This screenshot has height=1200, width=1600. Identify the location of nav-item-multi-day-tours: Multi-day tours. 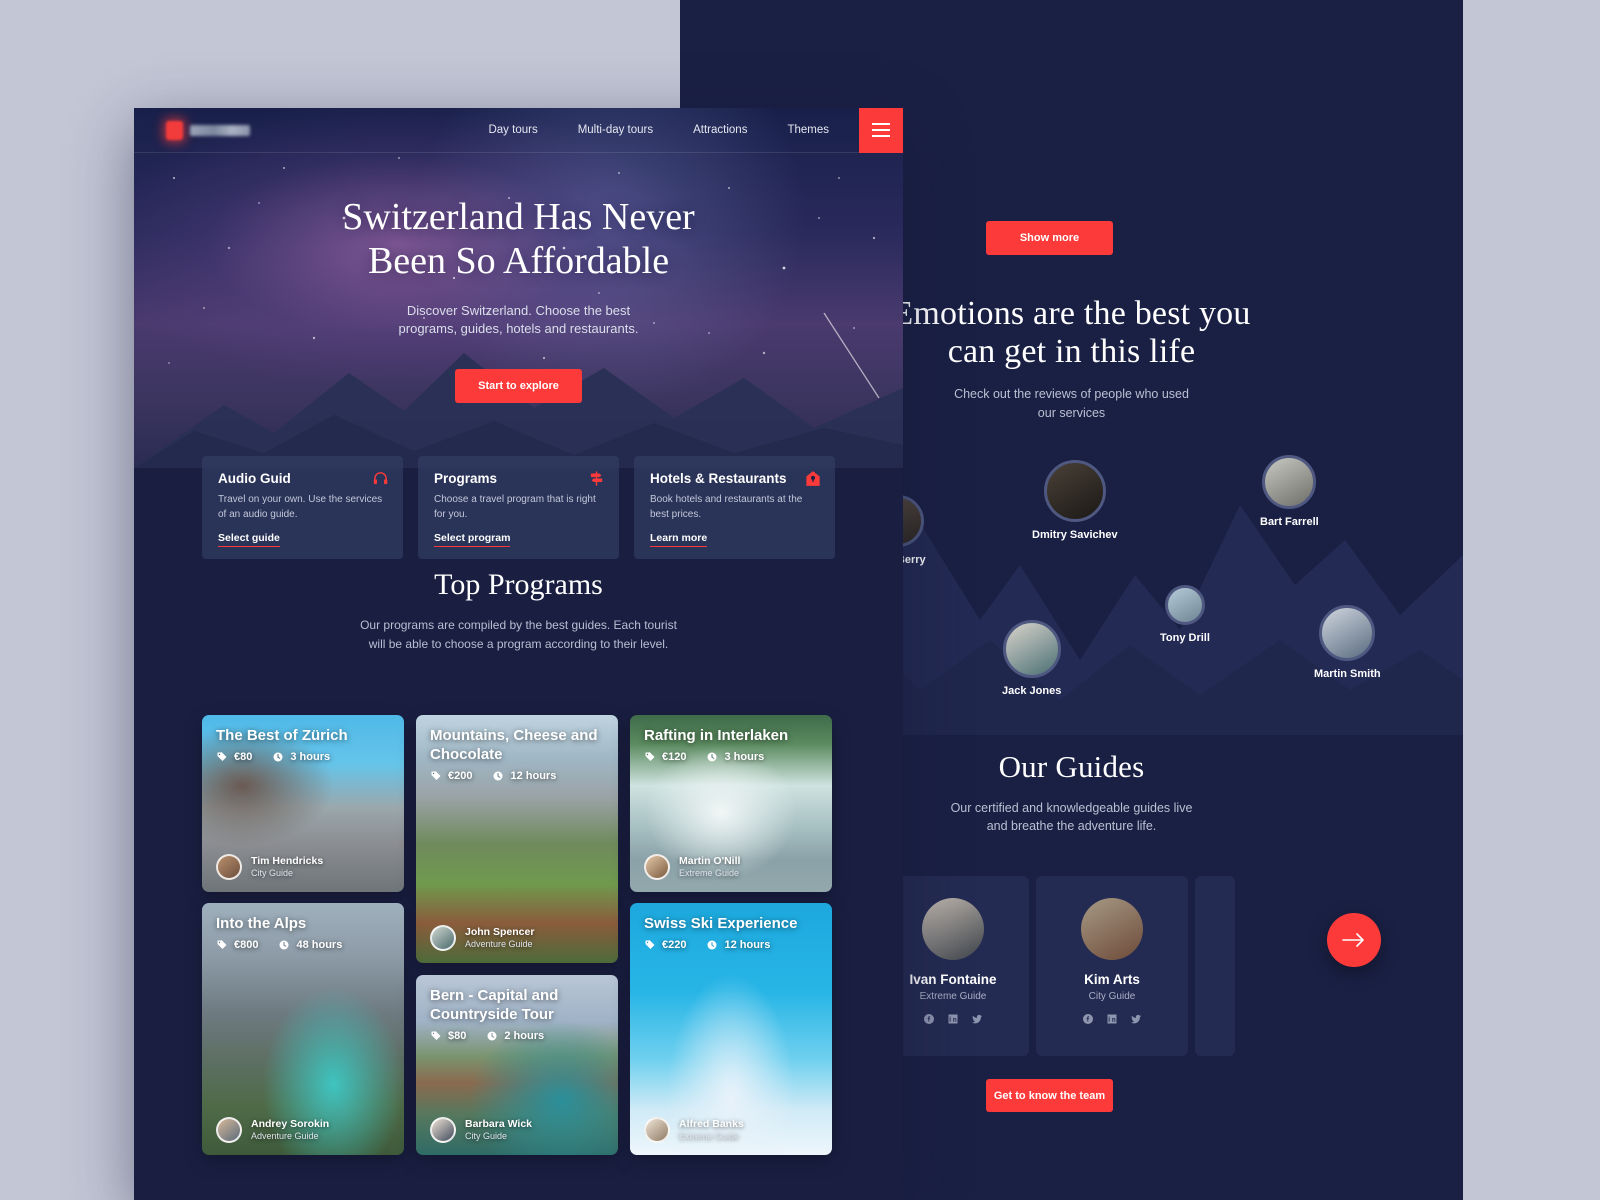
(615, 130).